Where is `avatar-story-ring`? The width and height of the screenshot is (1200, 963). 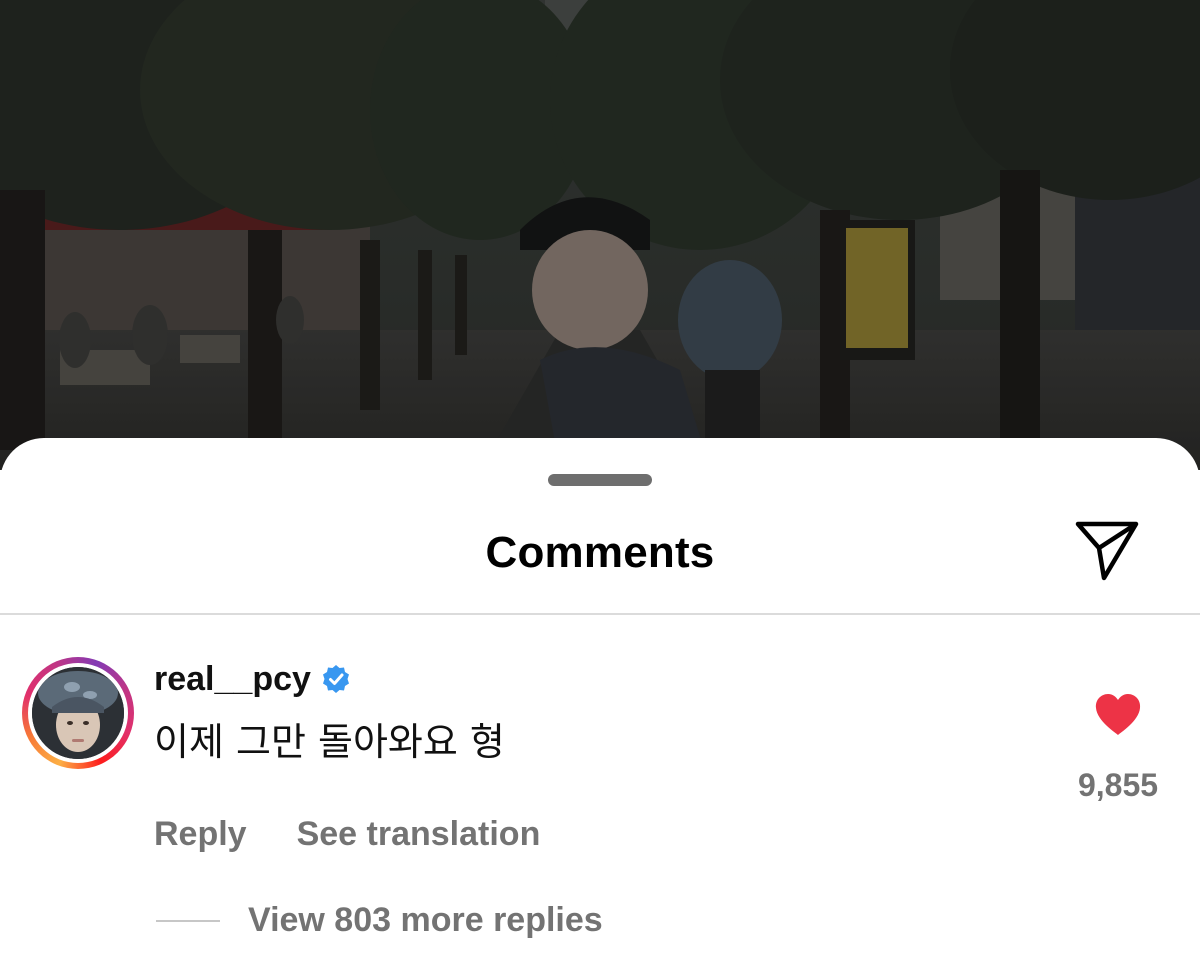 avatar-story-ring is located at coordinates (78, 713).